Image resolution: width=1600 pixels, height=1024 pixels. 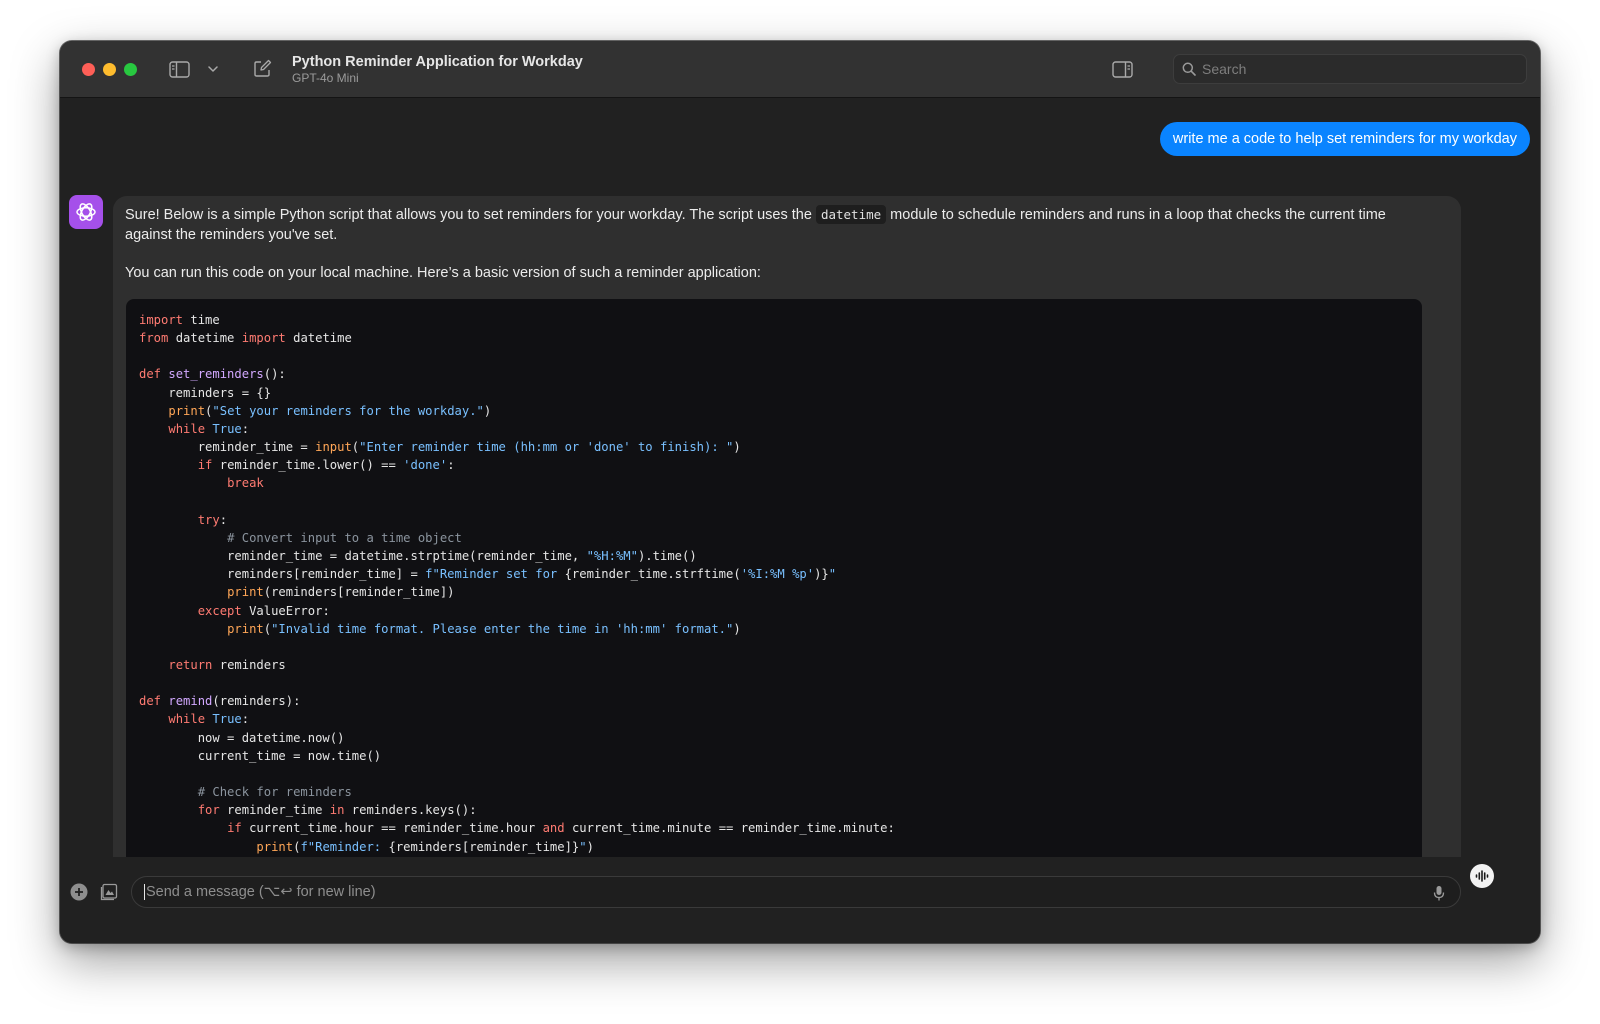 What do you see at coordinates (88, 69) in the screenshot?
I see `close-window-button` at bounding box center [88, 69].